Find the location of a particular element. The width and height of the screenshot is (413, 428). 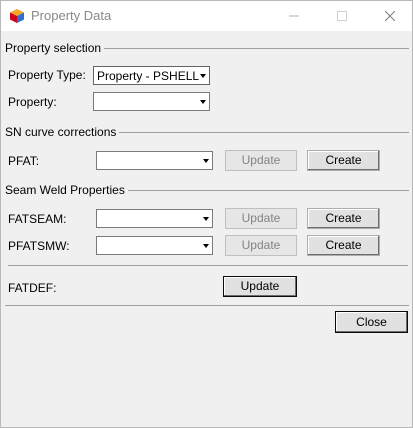

fatseam-create-button: Create is located at coordinates (343, 218).